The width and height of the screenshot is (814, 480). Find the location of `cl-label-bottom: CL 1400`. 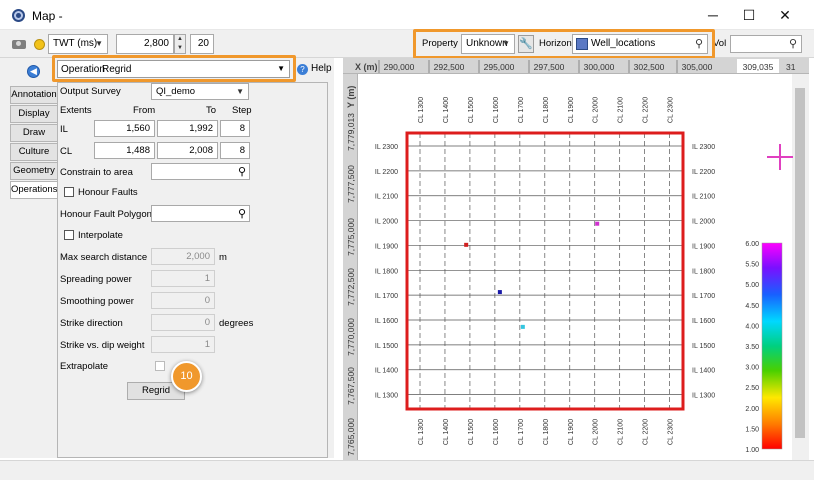

cl-label-bottom: CL 1400 is located at coordinates (446, 432).